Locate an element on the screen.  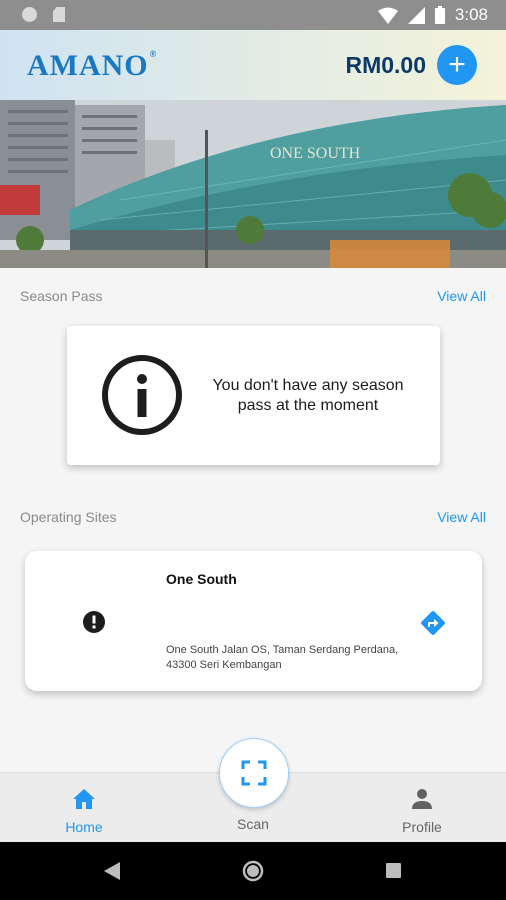
directions-icon is located at coordinates (433, 623).